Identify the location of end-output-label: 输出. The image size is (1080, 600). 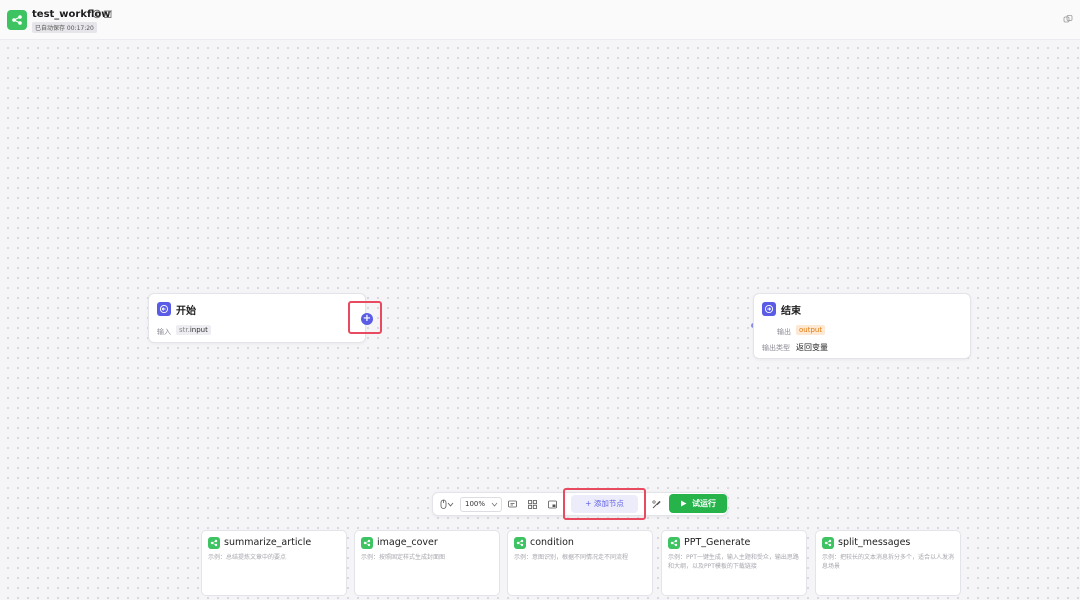
(784, 332).